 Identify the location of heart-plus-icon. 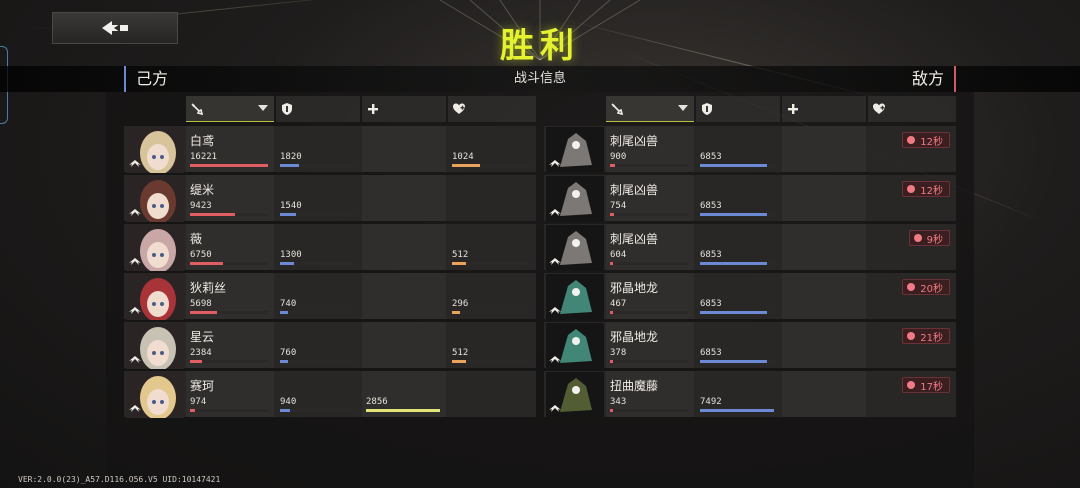
(459, 108).